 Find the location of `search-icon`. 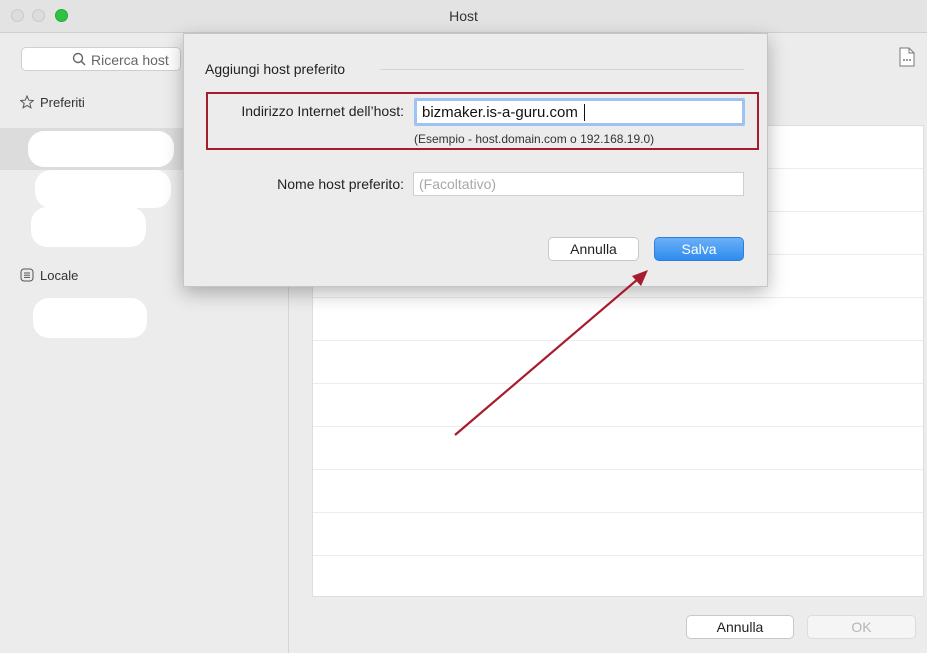

search-icon is located at coordinates (79, 59).